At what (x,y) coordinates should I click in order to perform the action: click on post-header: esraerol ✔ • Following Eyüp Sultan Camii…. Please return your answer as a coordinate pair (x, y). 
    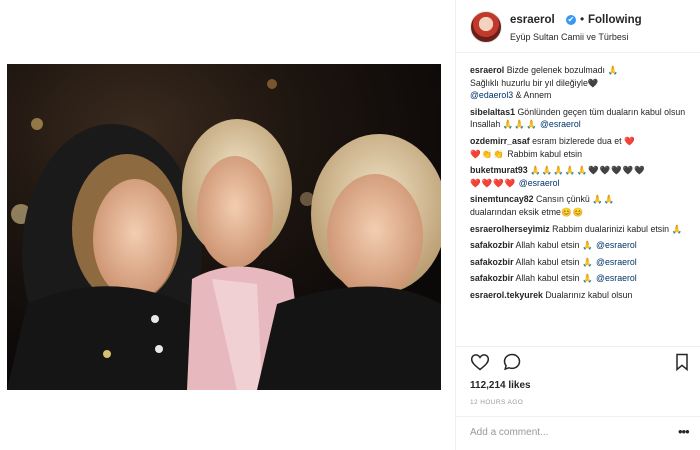
    Looking at the image, I should click on (582, 28).